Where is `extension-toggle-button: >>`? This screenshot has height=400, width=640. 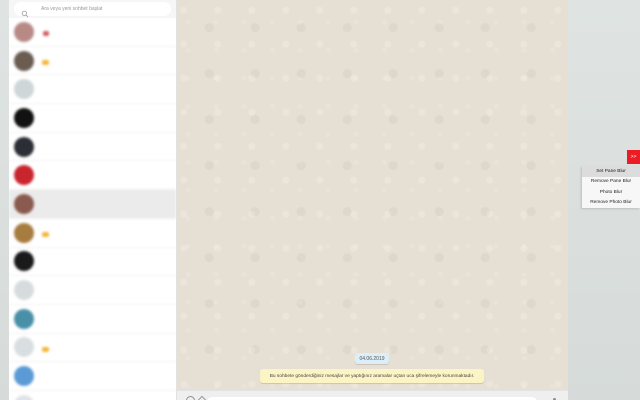
extension-toggle-button: >> is located at coordinates (633, 157).